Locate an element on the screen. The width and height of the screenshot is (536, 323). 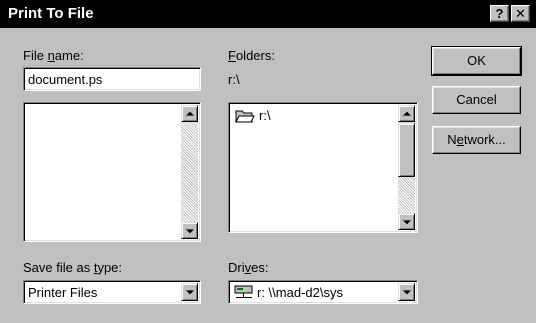
folder-list-scroll-thumb is located at coordinates (406, 150).